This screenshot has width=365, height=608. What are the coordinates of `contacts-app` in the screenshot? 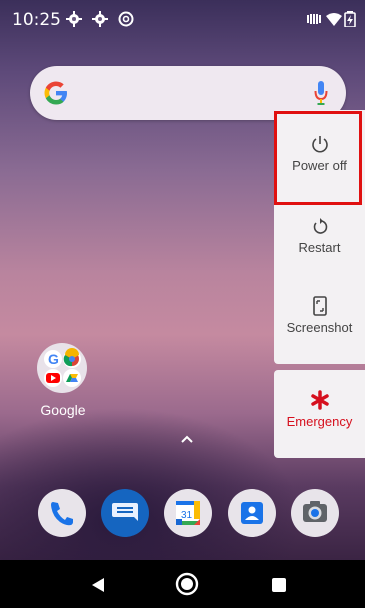 It's located at (252, 513).